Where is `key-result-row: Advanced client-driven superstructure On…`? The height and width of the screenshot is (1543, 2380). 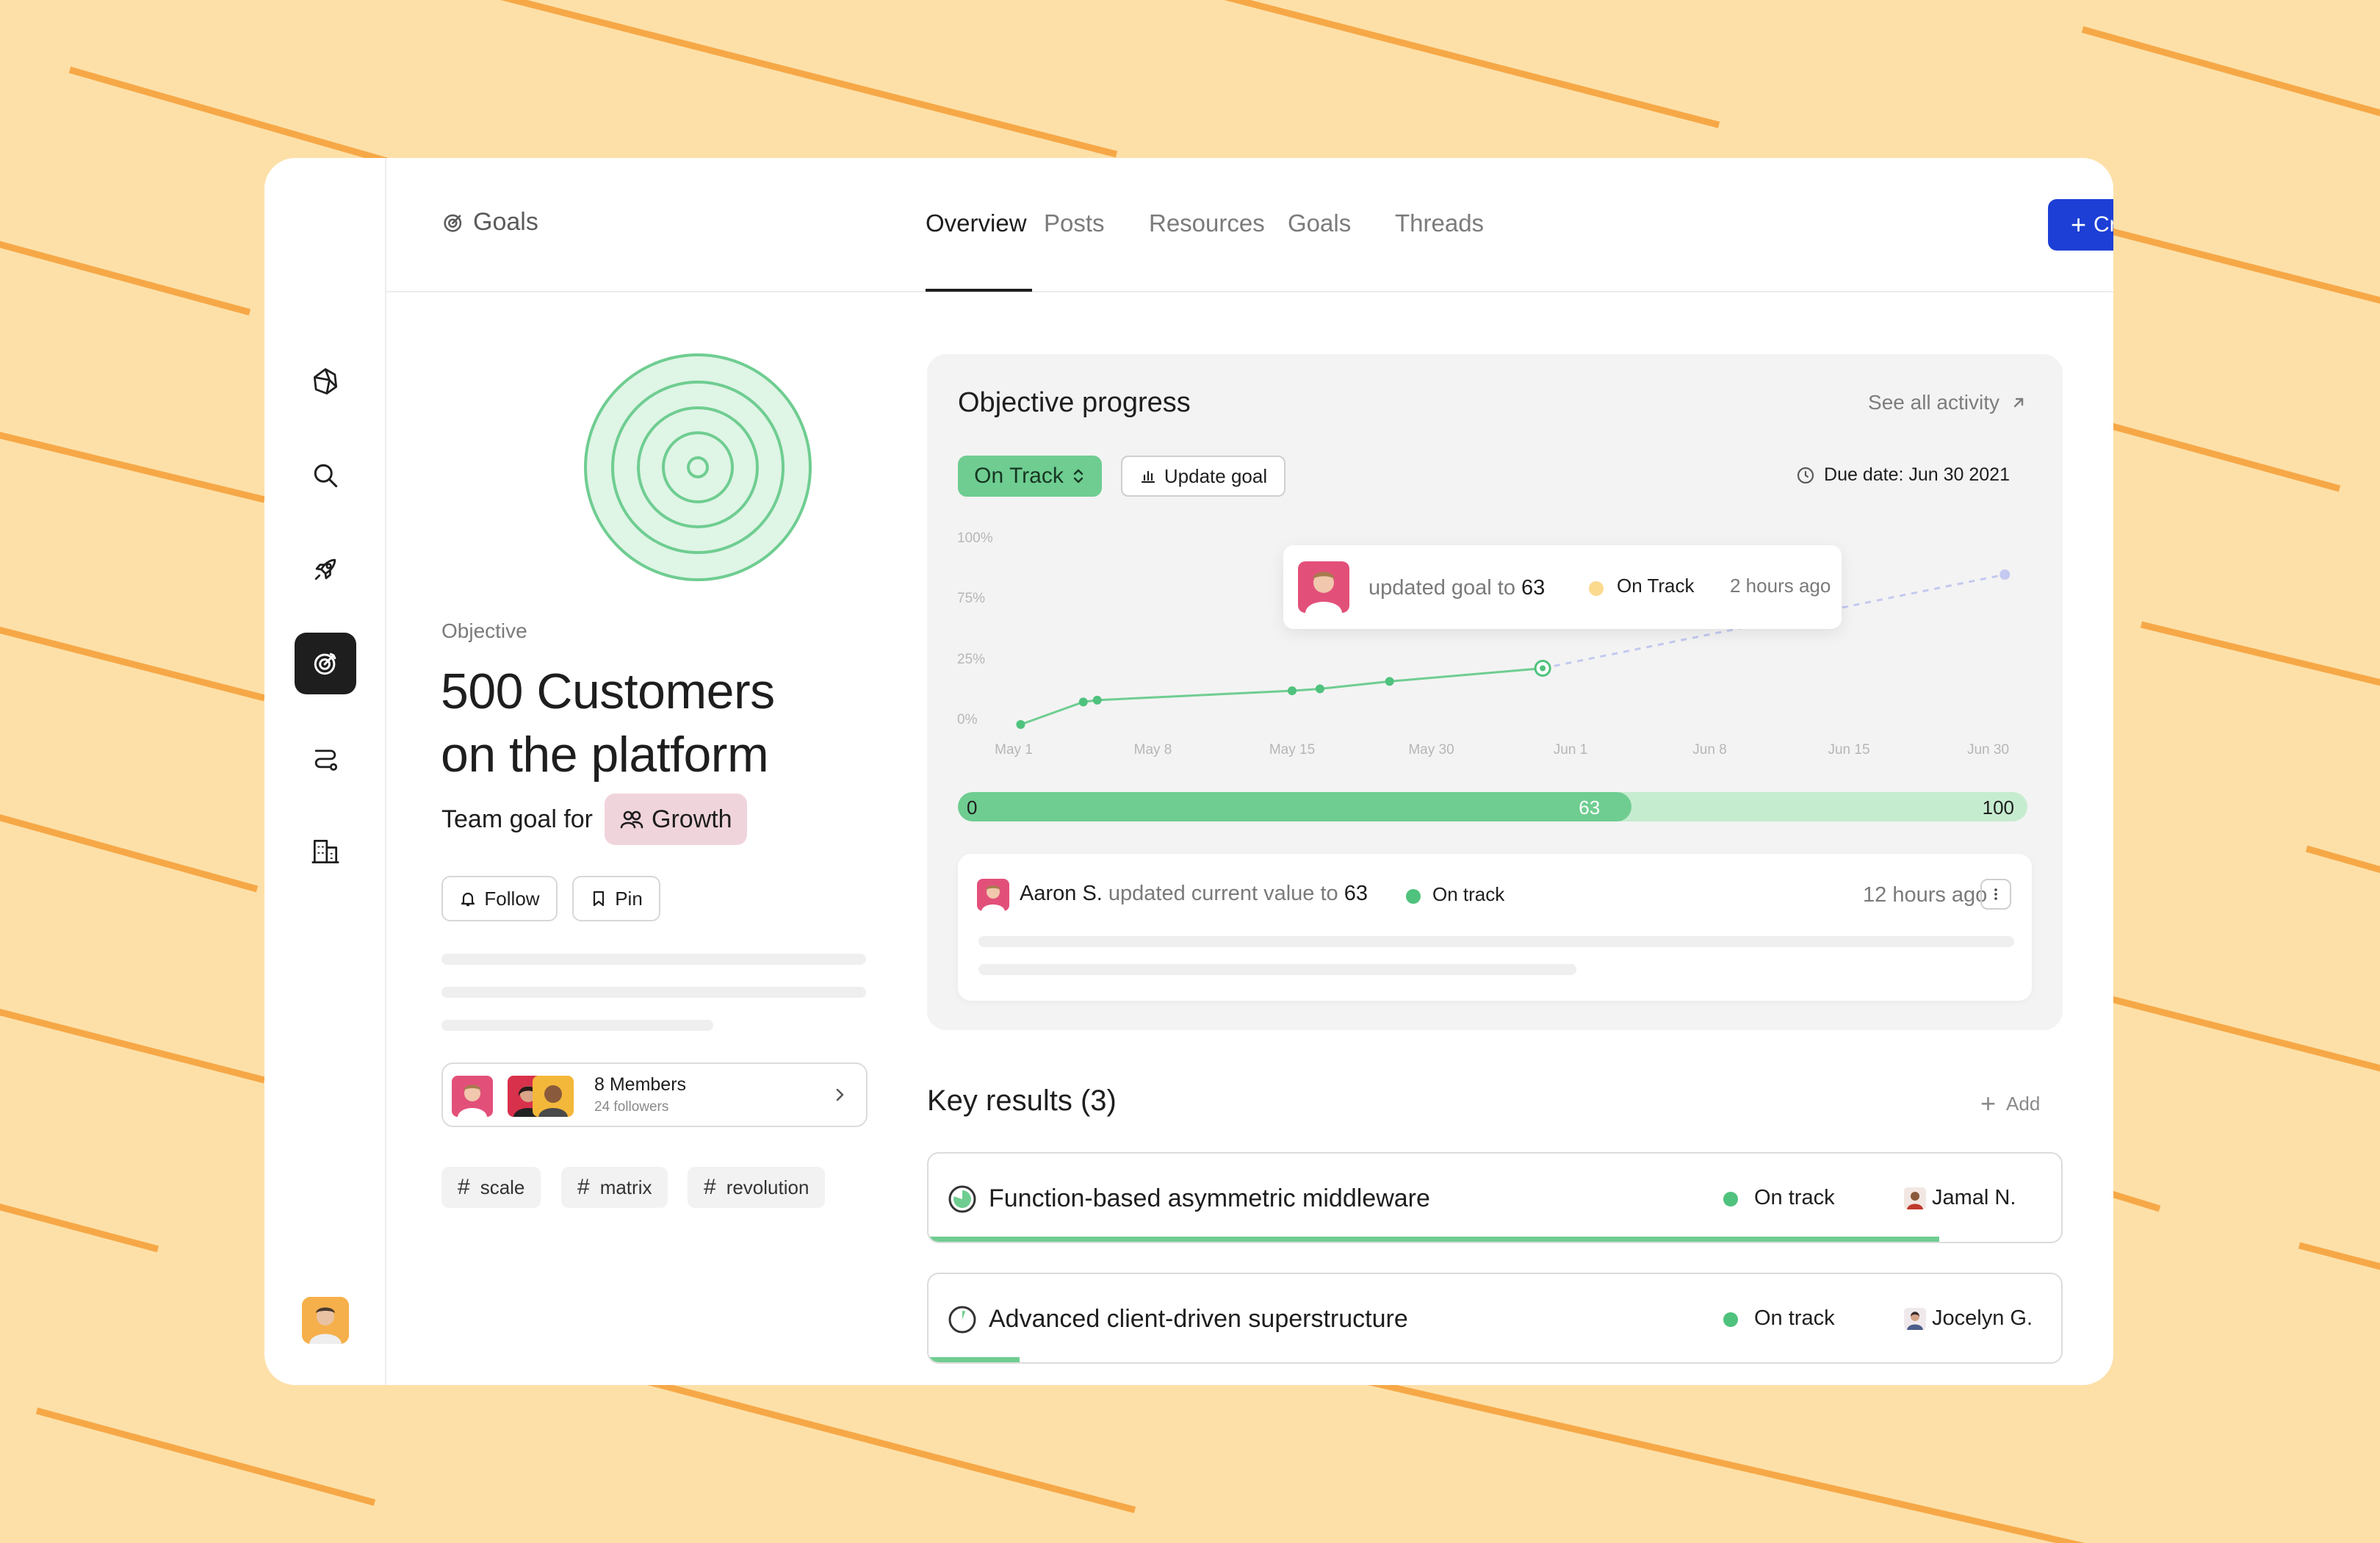 key-result-row: Advanced client-driven superstructure On… is located at coordinates (1495, 1318).